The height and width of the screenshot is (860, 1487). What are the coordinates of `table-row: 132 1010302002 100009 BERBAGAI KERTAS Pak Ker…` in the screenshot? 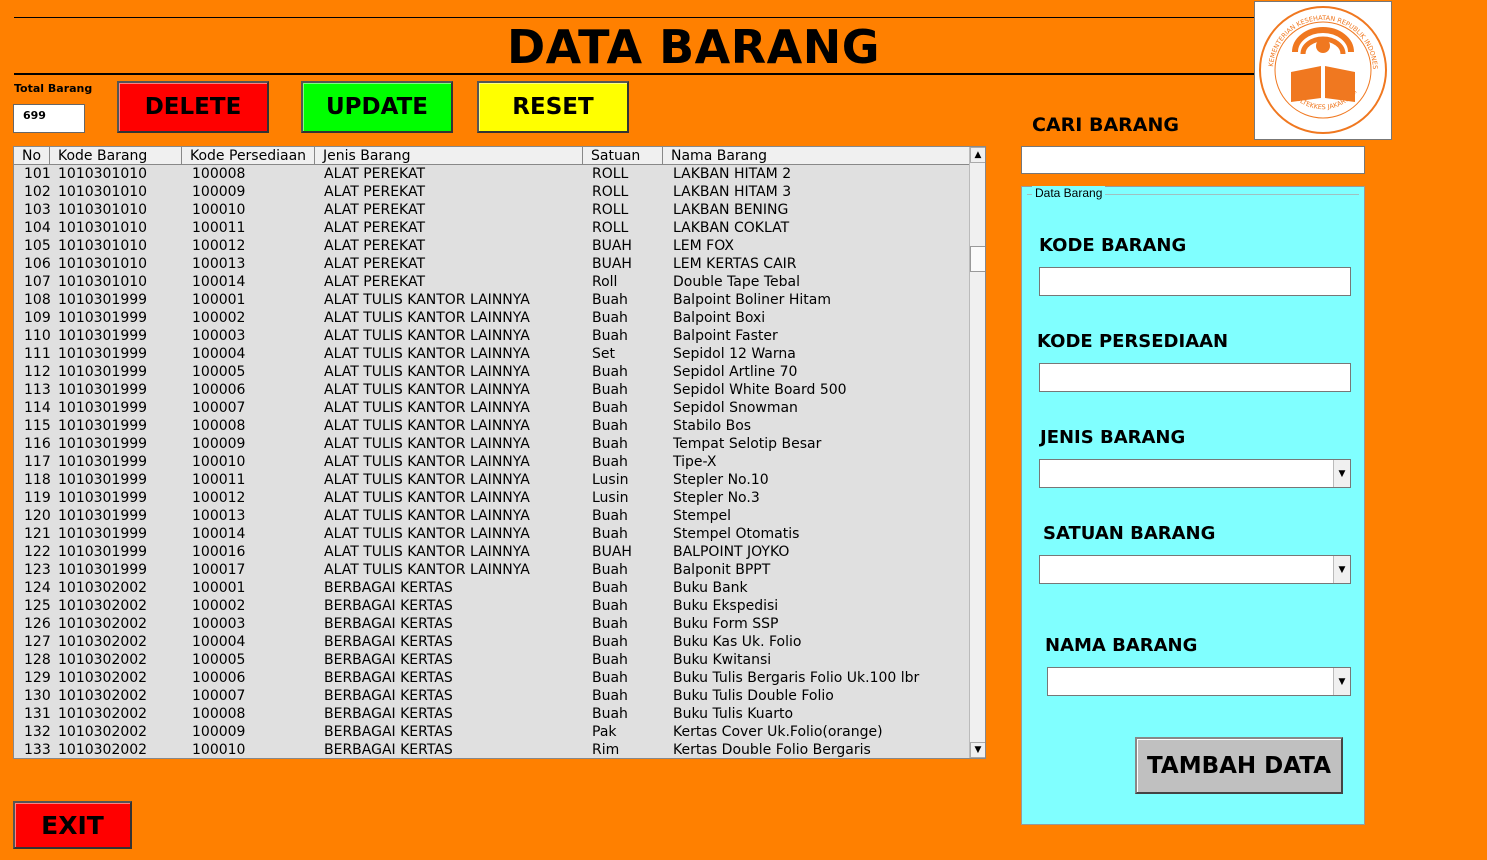 It's located at (491, 732).